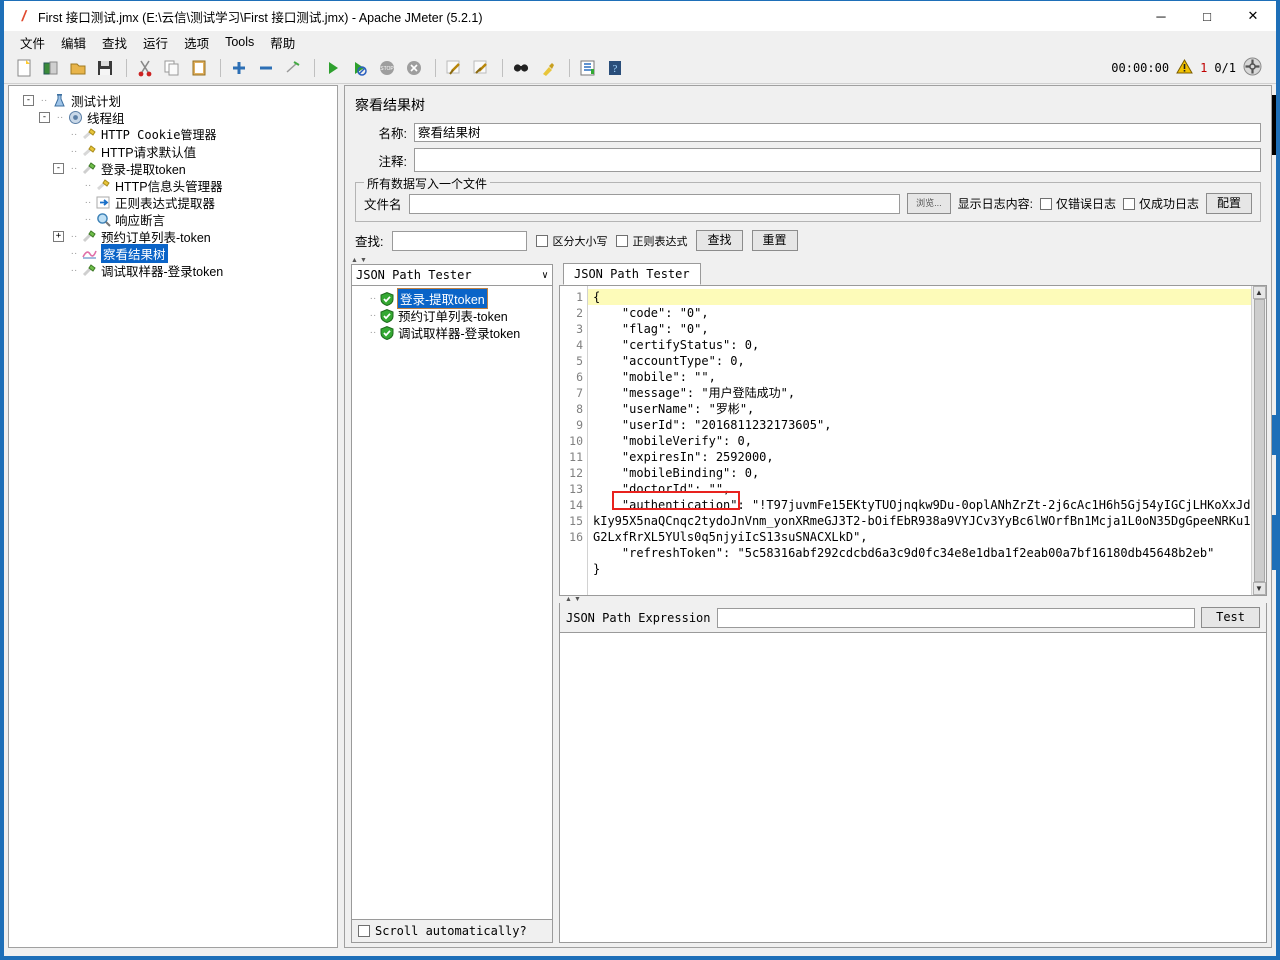 The height and width of the screenshot is (960, 1280). What do you see at coordinates (176, 236) in the screenshot?
I see `tree-item-order-list-token: + ·· 预约订单列表-token` at bounding box center [176, 236].